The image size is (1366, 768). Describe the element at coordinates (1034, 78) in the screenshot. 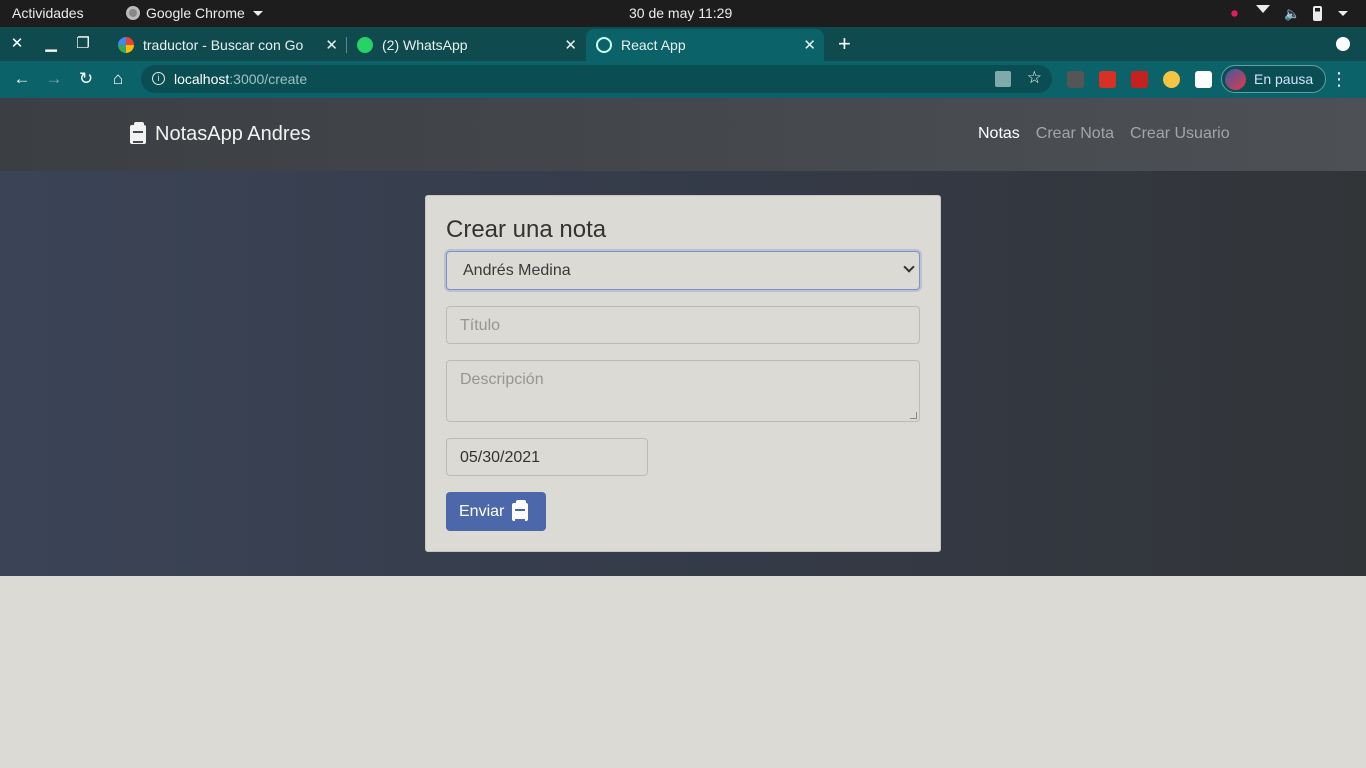

I see `bookmark-star-icon: ☆` at that location.